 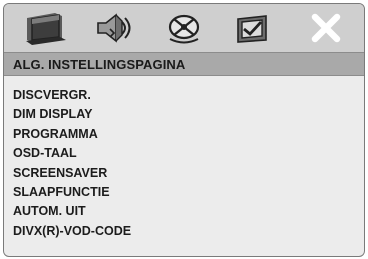 I want to click on tab-audio-setup, so click(x=115, y=28).